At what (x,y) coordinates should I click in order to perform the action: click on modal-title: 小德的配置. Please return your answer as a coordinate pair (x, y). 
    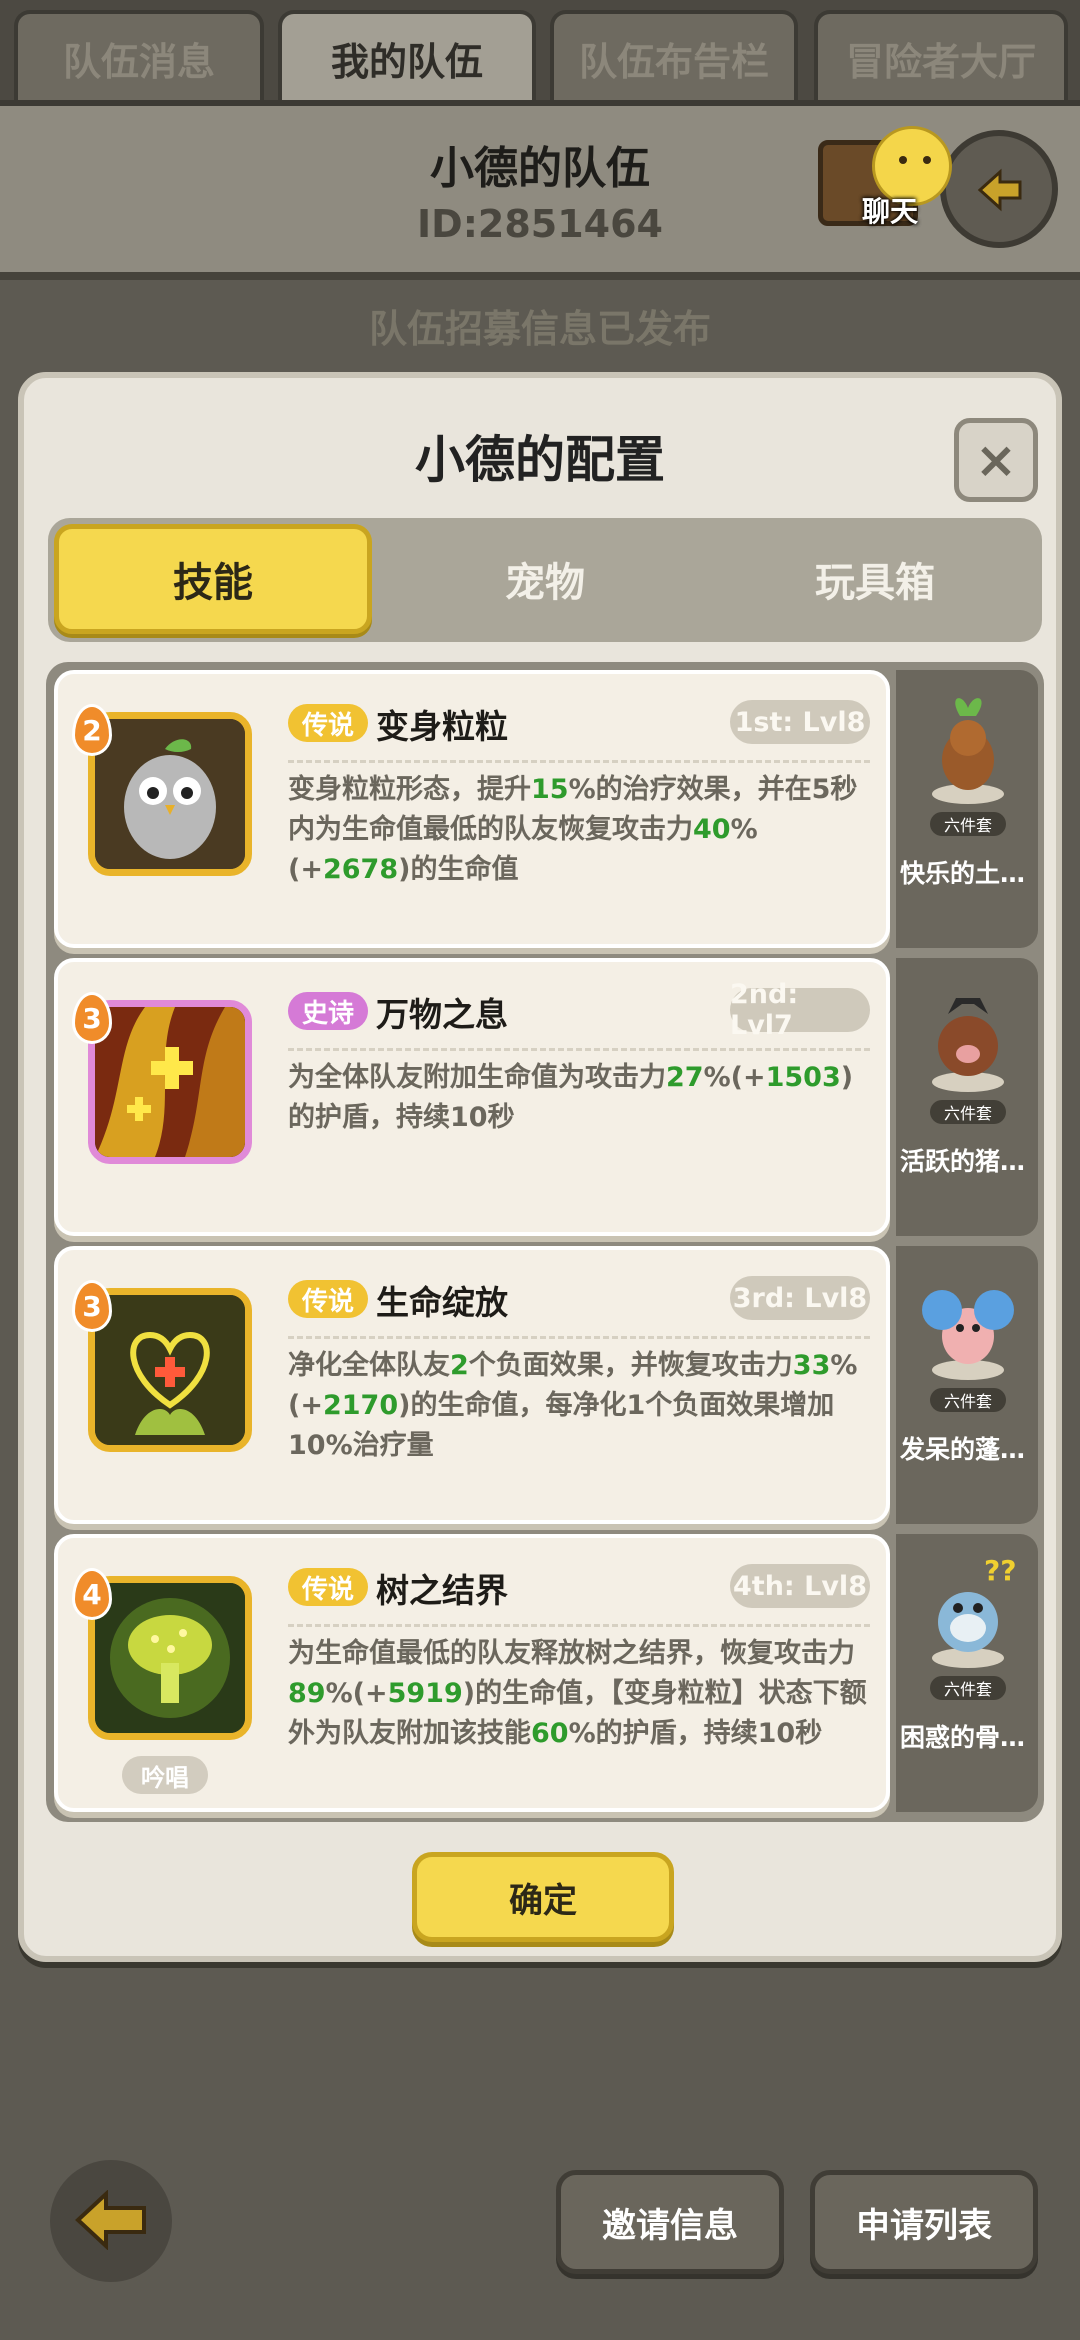
    Looking at the image, I should click on (540, 460).